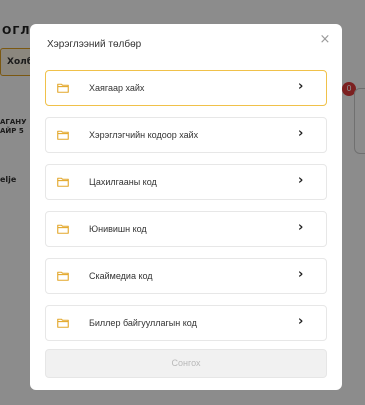  Describe the element at coordinates (186, 46) in the screenshot. I see `modal-header: Хэрэглээний төлбөр ×` at that location.